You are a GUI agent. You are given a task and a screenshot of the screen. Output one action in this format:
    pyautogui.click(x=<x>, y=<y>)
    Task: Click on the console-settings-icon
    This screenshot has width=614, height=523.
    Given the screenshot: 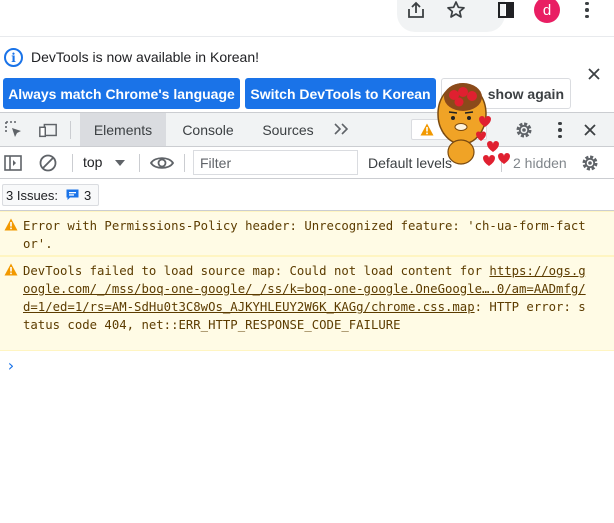 What is the action you would take?
    pyautogui.click(x=590, y=163)
    